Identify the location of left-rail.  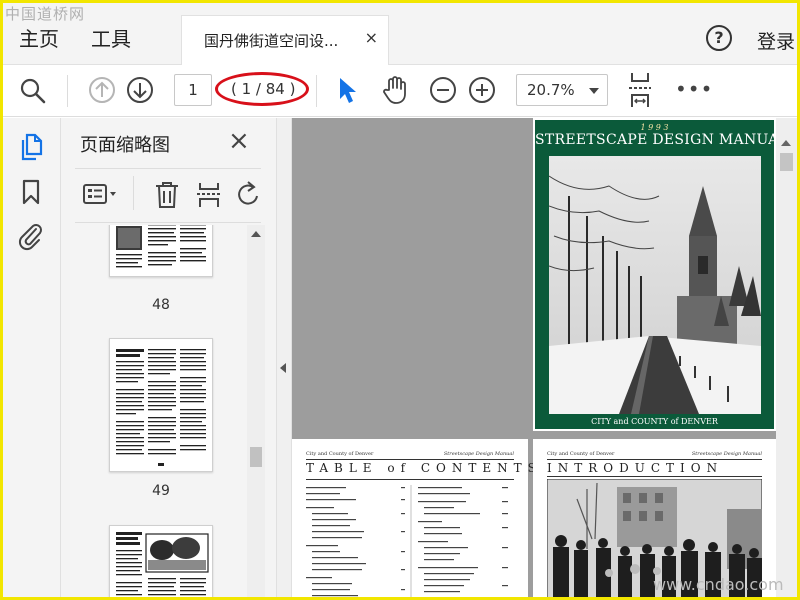
(32, 357).